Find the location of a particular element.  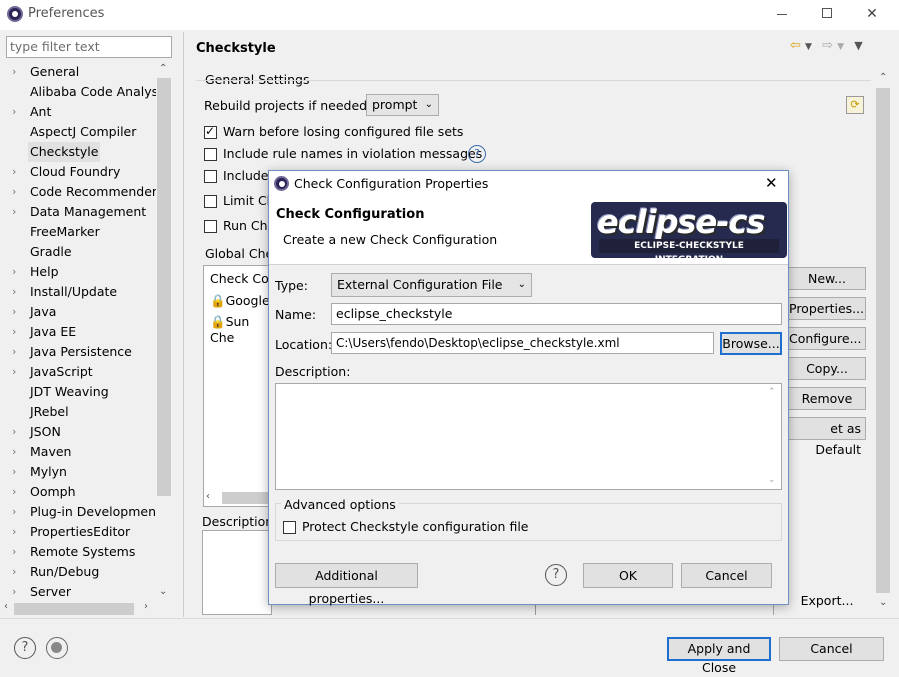

tree-item: › Remote Systems is located at coordinates (78, 552).